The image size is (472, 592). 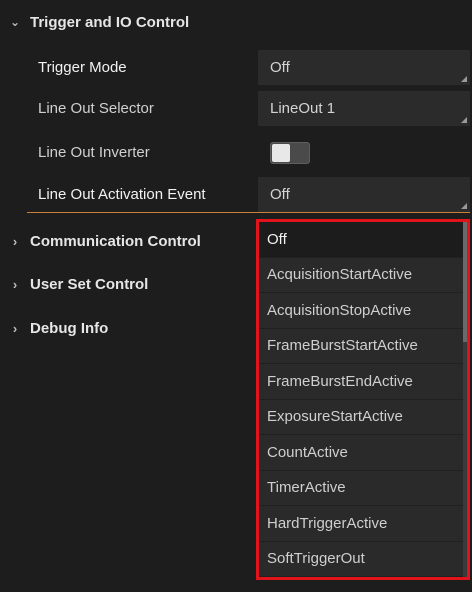 I want to click on toggle-knob, so click(x=281, y=152).